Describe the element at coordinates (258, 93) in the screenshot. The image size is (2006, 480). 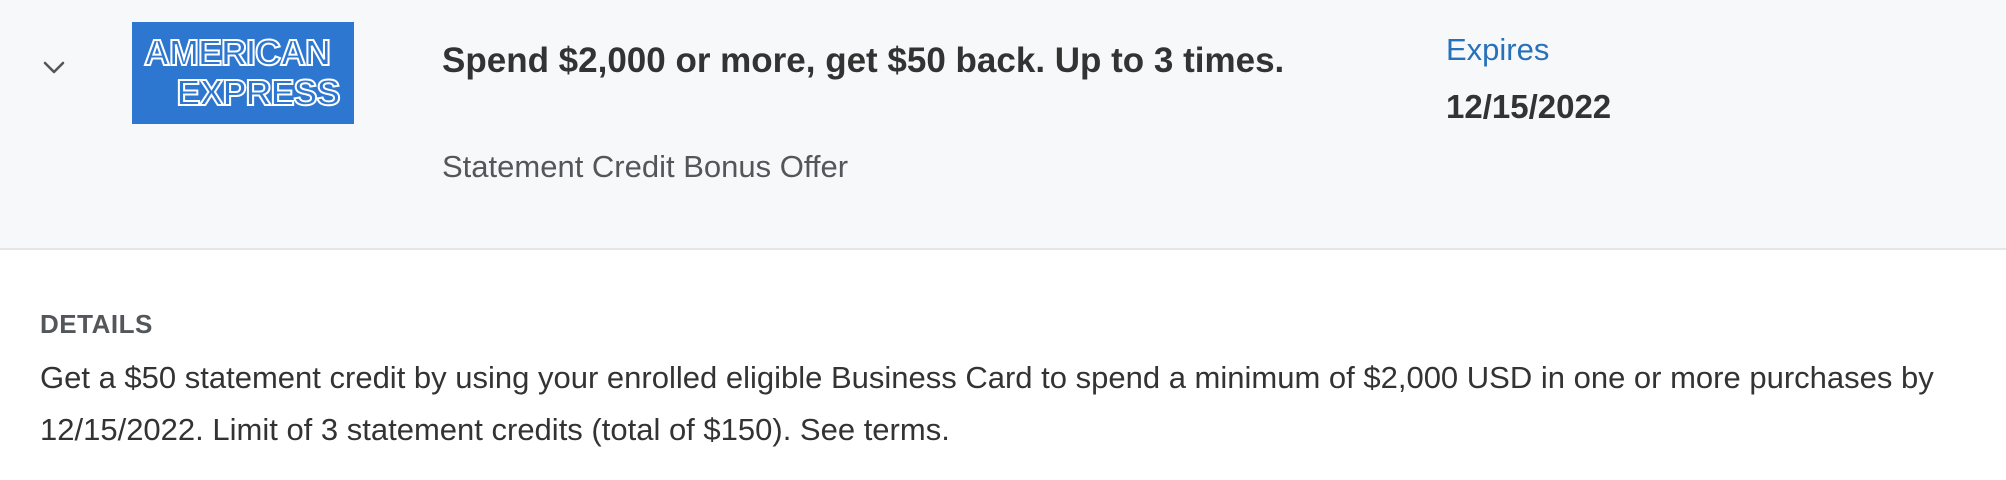
I see `logo-text-line-2: EXPRESS` at that location.